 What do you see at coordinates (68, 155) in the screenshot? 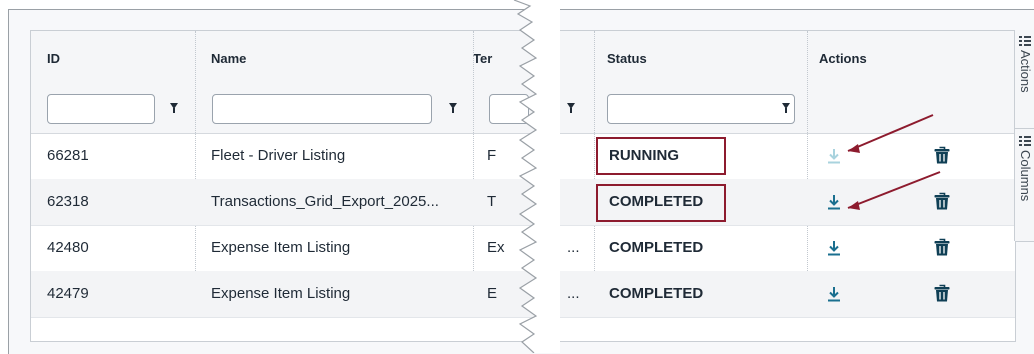
I see `cell-id: 66281` at bounding box center [68, 155].